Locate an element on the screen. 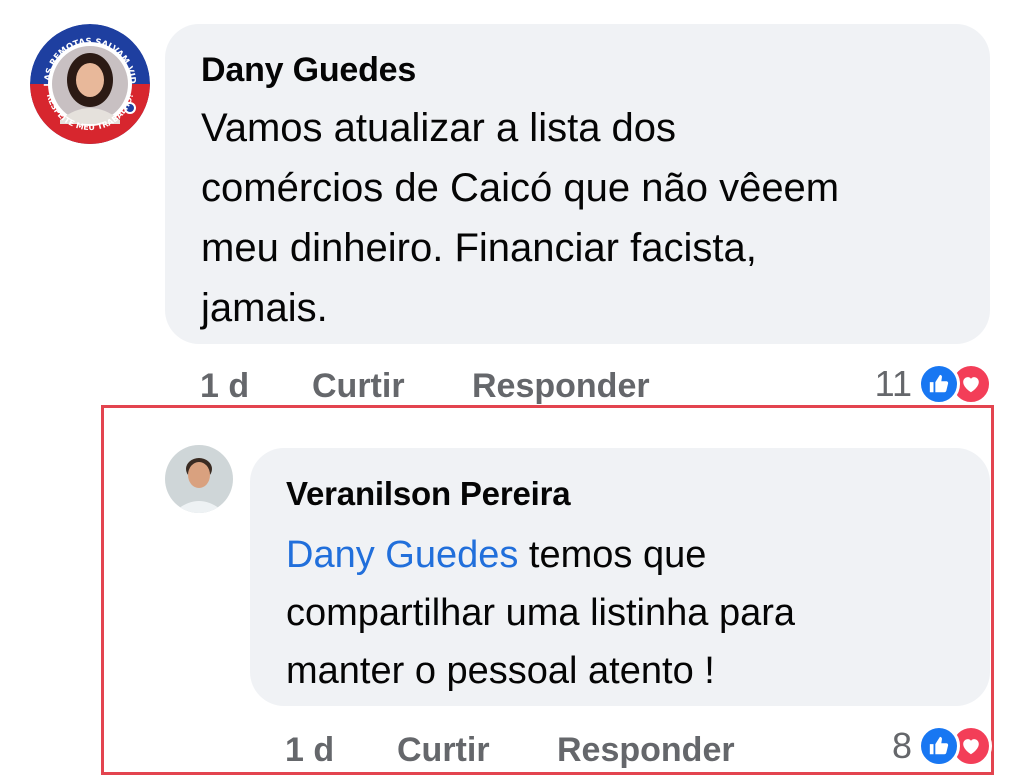 The height and width of the screenshot is (780, 1024). reply-line-rest: temos que is located at coordinates (612, 555).